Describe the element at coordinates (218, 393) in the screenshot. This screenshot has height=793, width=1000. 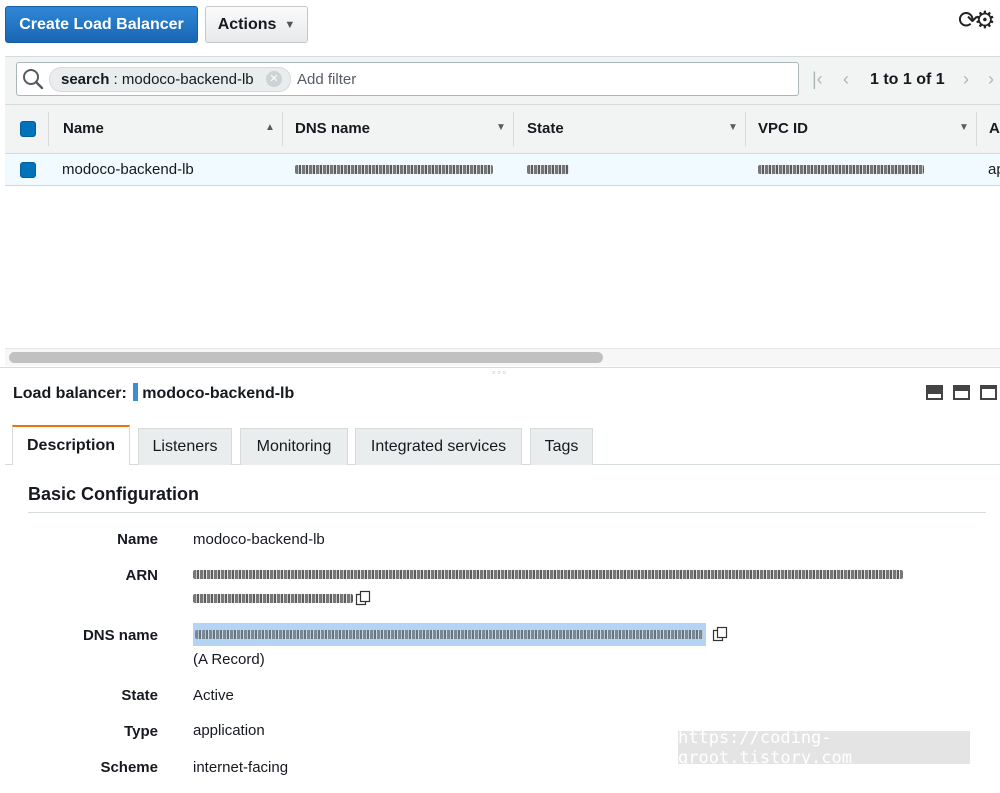
I see `details-lb-name: modoco-backend-lb` at that location.